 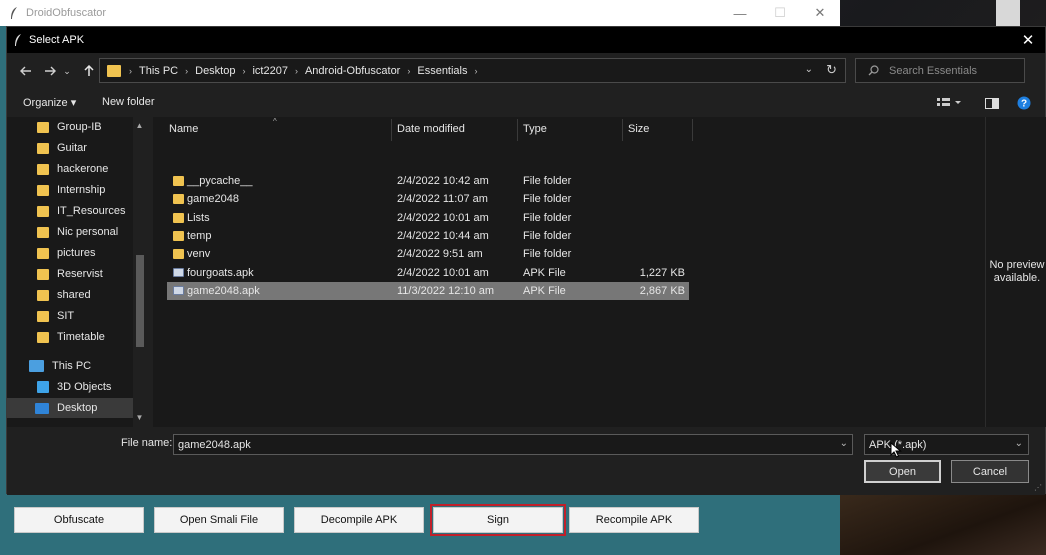 What do you see at coordinates (223, 290) in the screenshot?
I see `file-name: game2048.apk` at bounding box center [223, 290].